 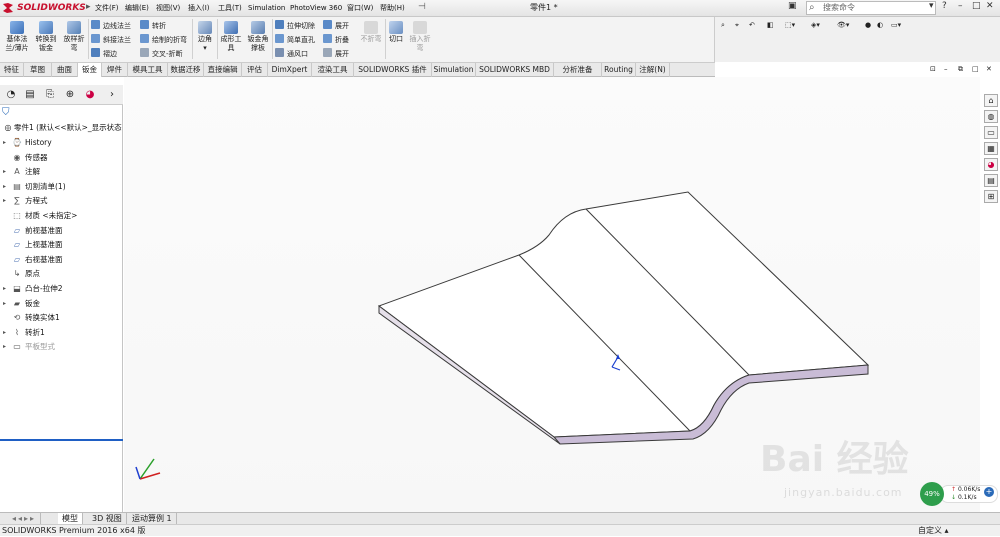 What do you see at coordinates (61, 216) in the screenshot?
I see `tree-item: ⬚ 材质 <未指定>` at bounding box center [61, 216].